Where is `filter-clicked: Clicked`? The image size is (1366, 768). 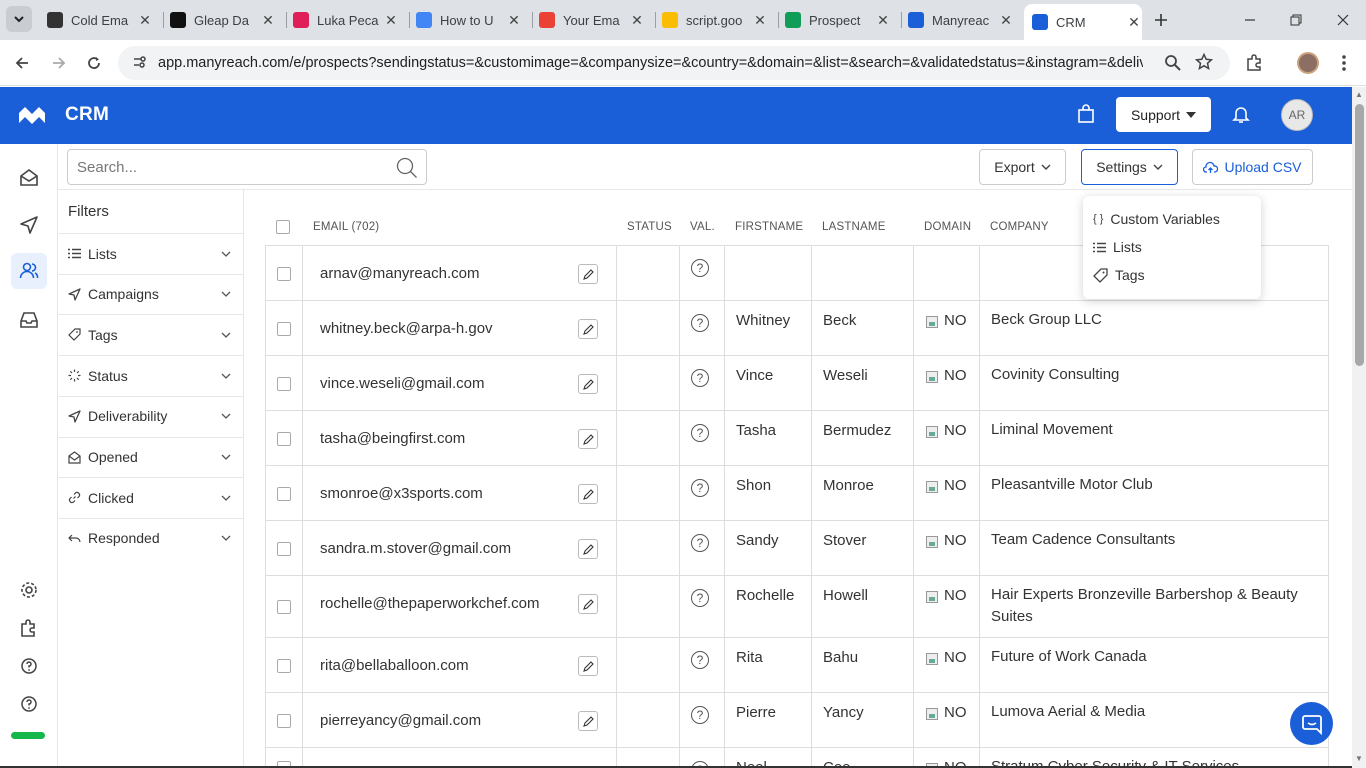 filter-clicked: Clicked is located at coordinates (151, 497).